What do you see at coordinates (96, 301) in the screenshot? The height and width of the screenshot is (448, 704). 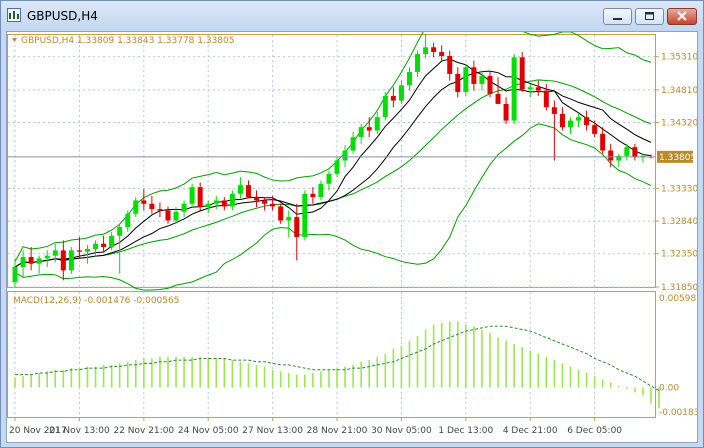 I see `macd-info: MACD(12,26,9) -0.001476 -0.000565` at bounding box center [96, 301].